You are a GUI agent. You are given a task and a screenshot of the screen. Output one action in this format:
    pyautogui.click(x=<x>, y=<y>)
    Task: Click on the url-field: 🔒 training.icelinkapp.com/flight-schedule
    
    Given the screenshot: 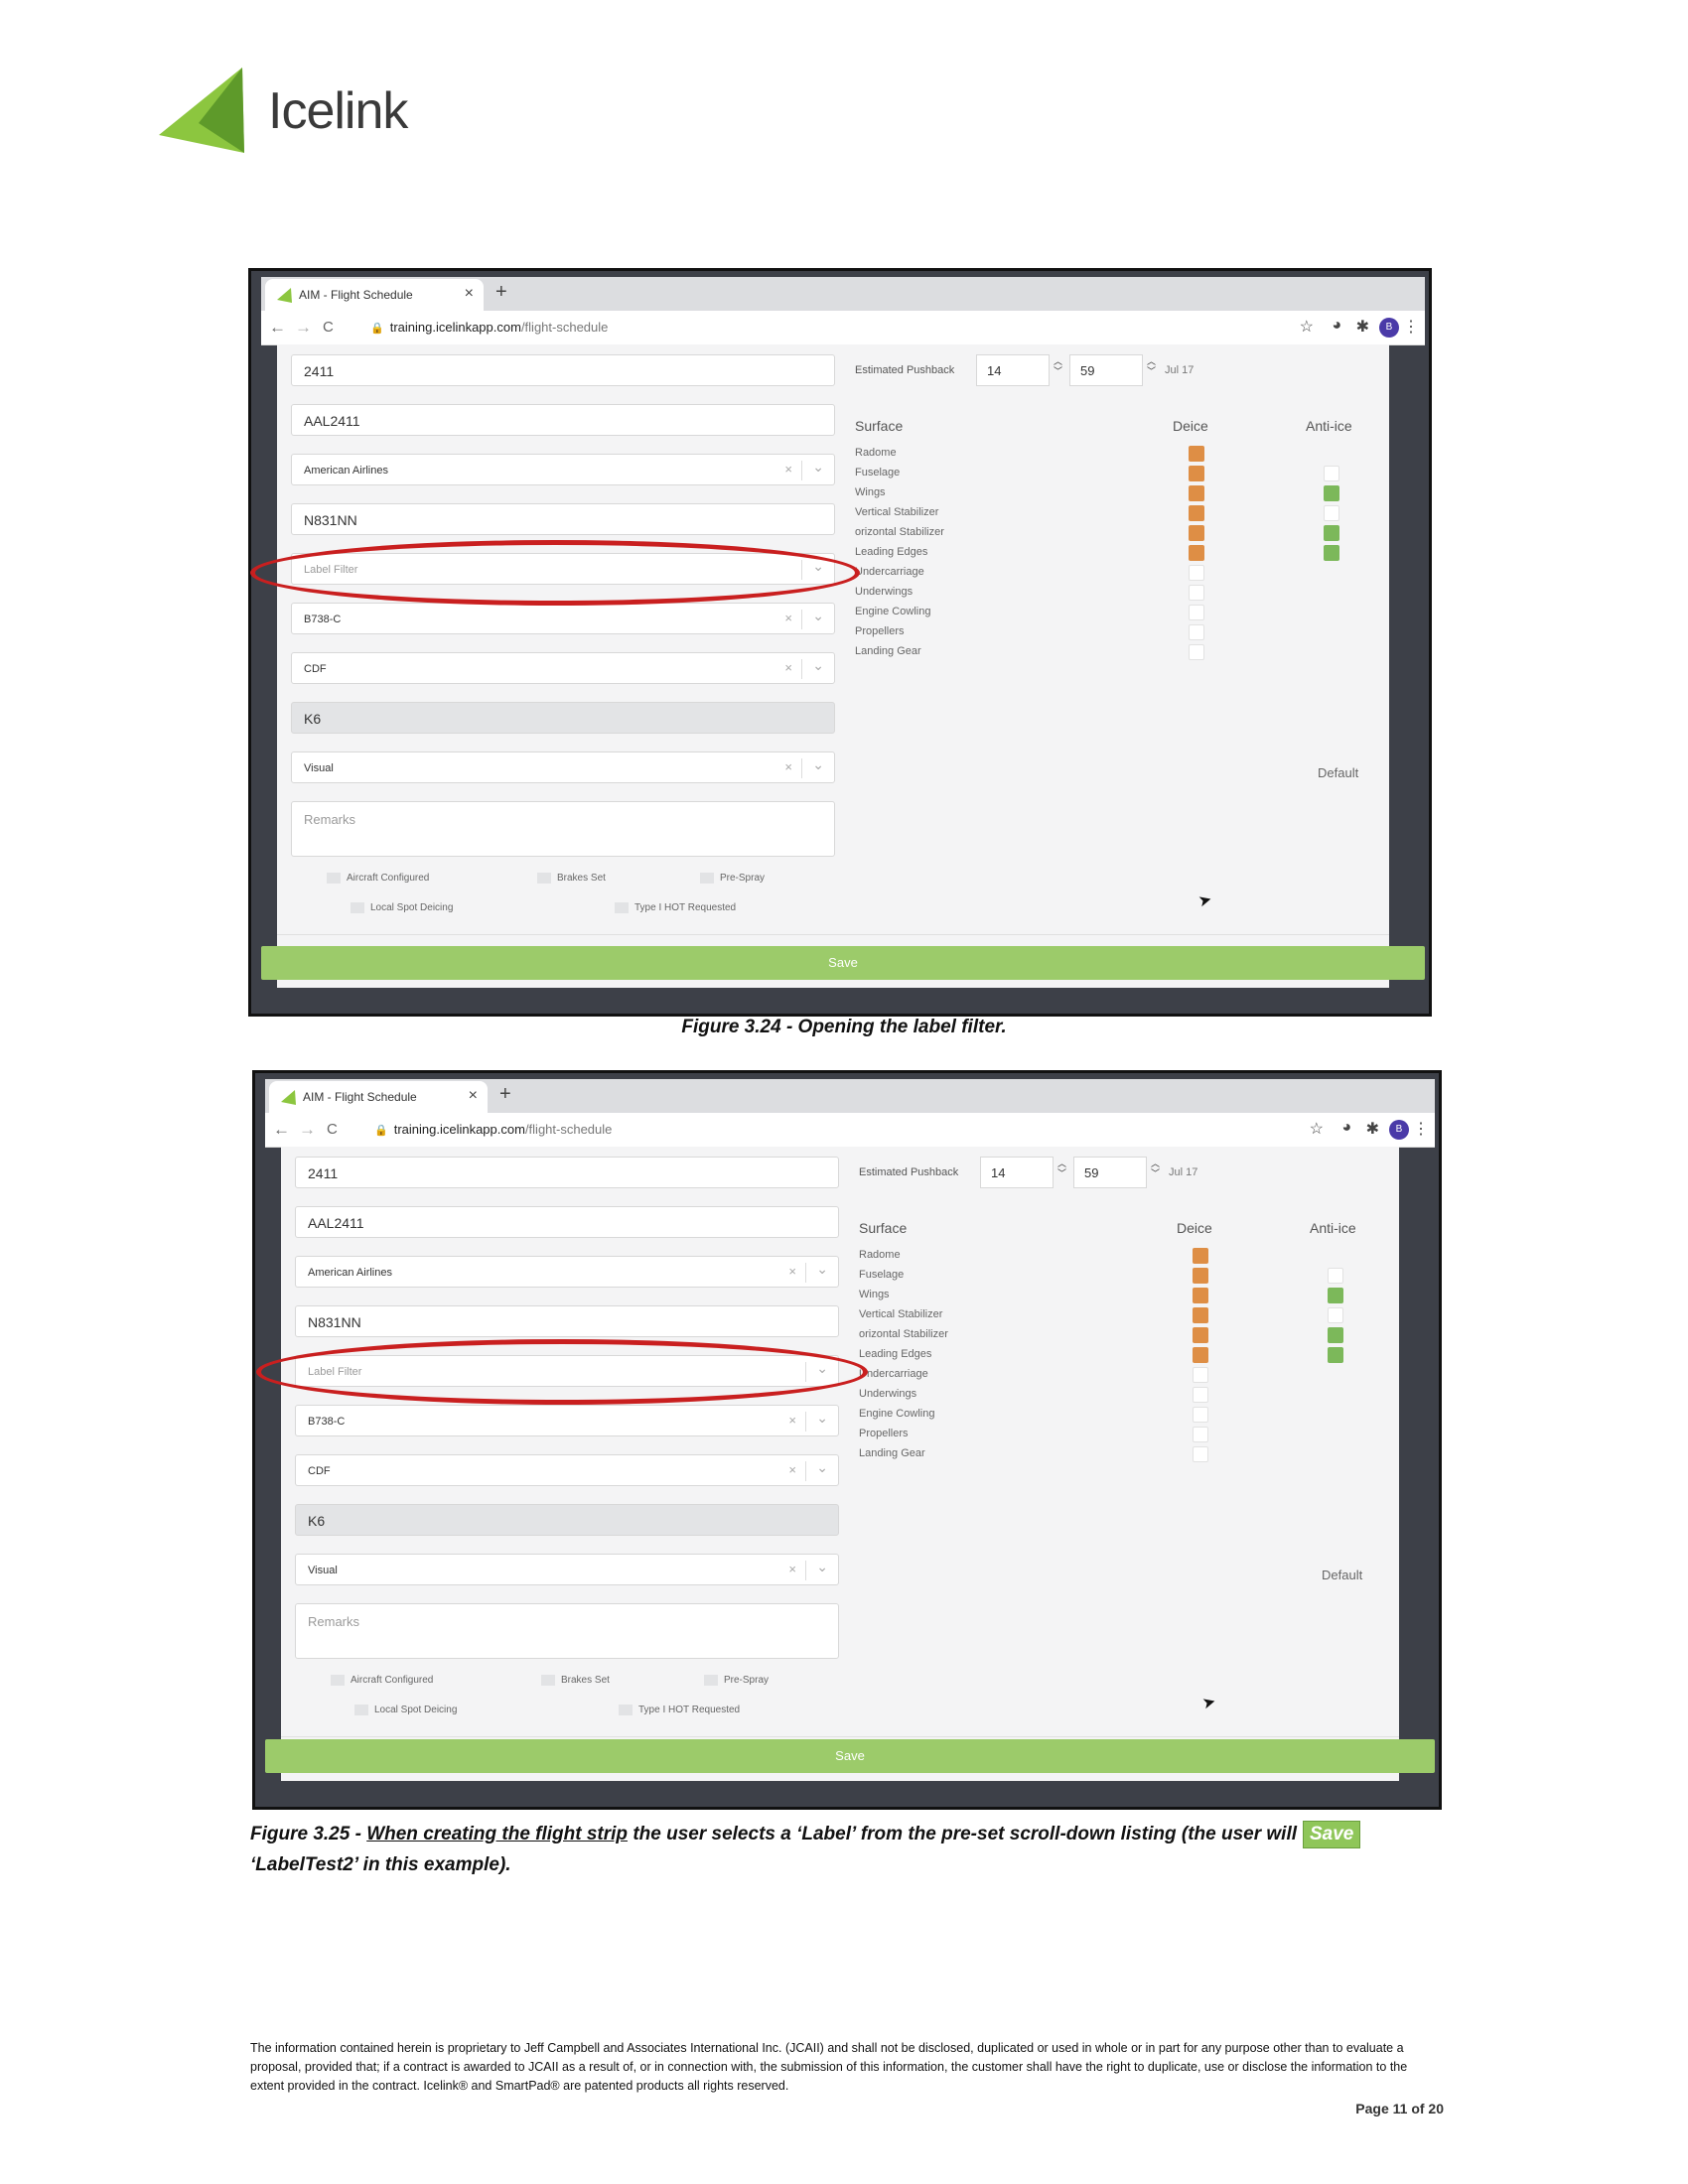 What is the action you would take?
    pyautogui.click(x=489, y=327)
    